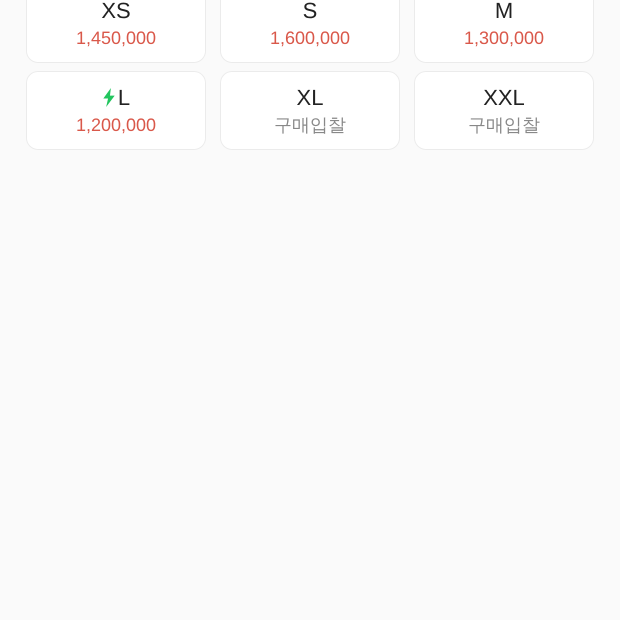 The height and width of the screenshot is (620, 620). I want to click on size-option: XL 구매입찰, so click(310, 110).